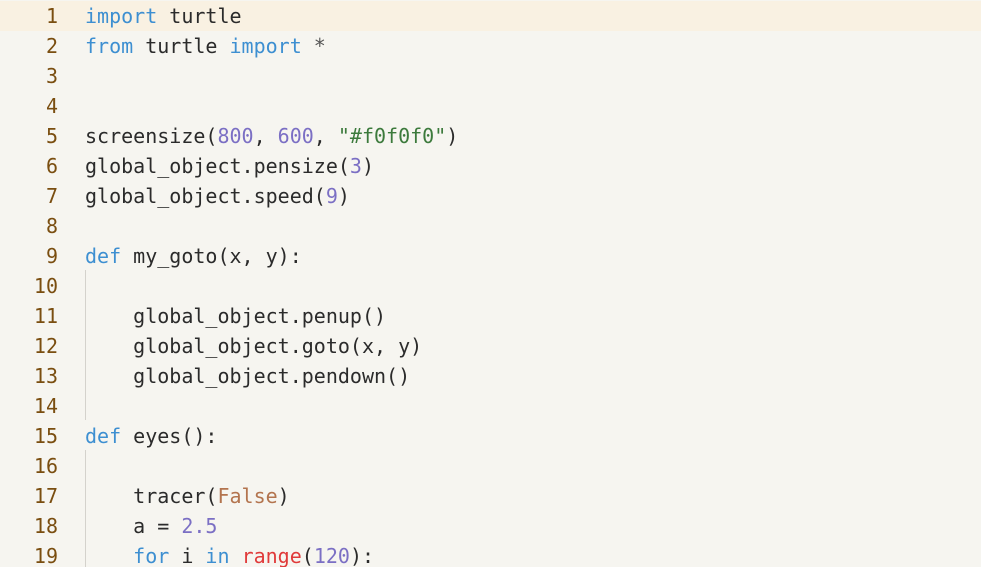 The width and height of the screenshot is (981, 567). I want to click on code-line: 15 def eyes():, so click(490, 436).